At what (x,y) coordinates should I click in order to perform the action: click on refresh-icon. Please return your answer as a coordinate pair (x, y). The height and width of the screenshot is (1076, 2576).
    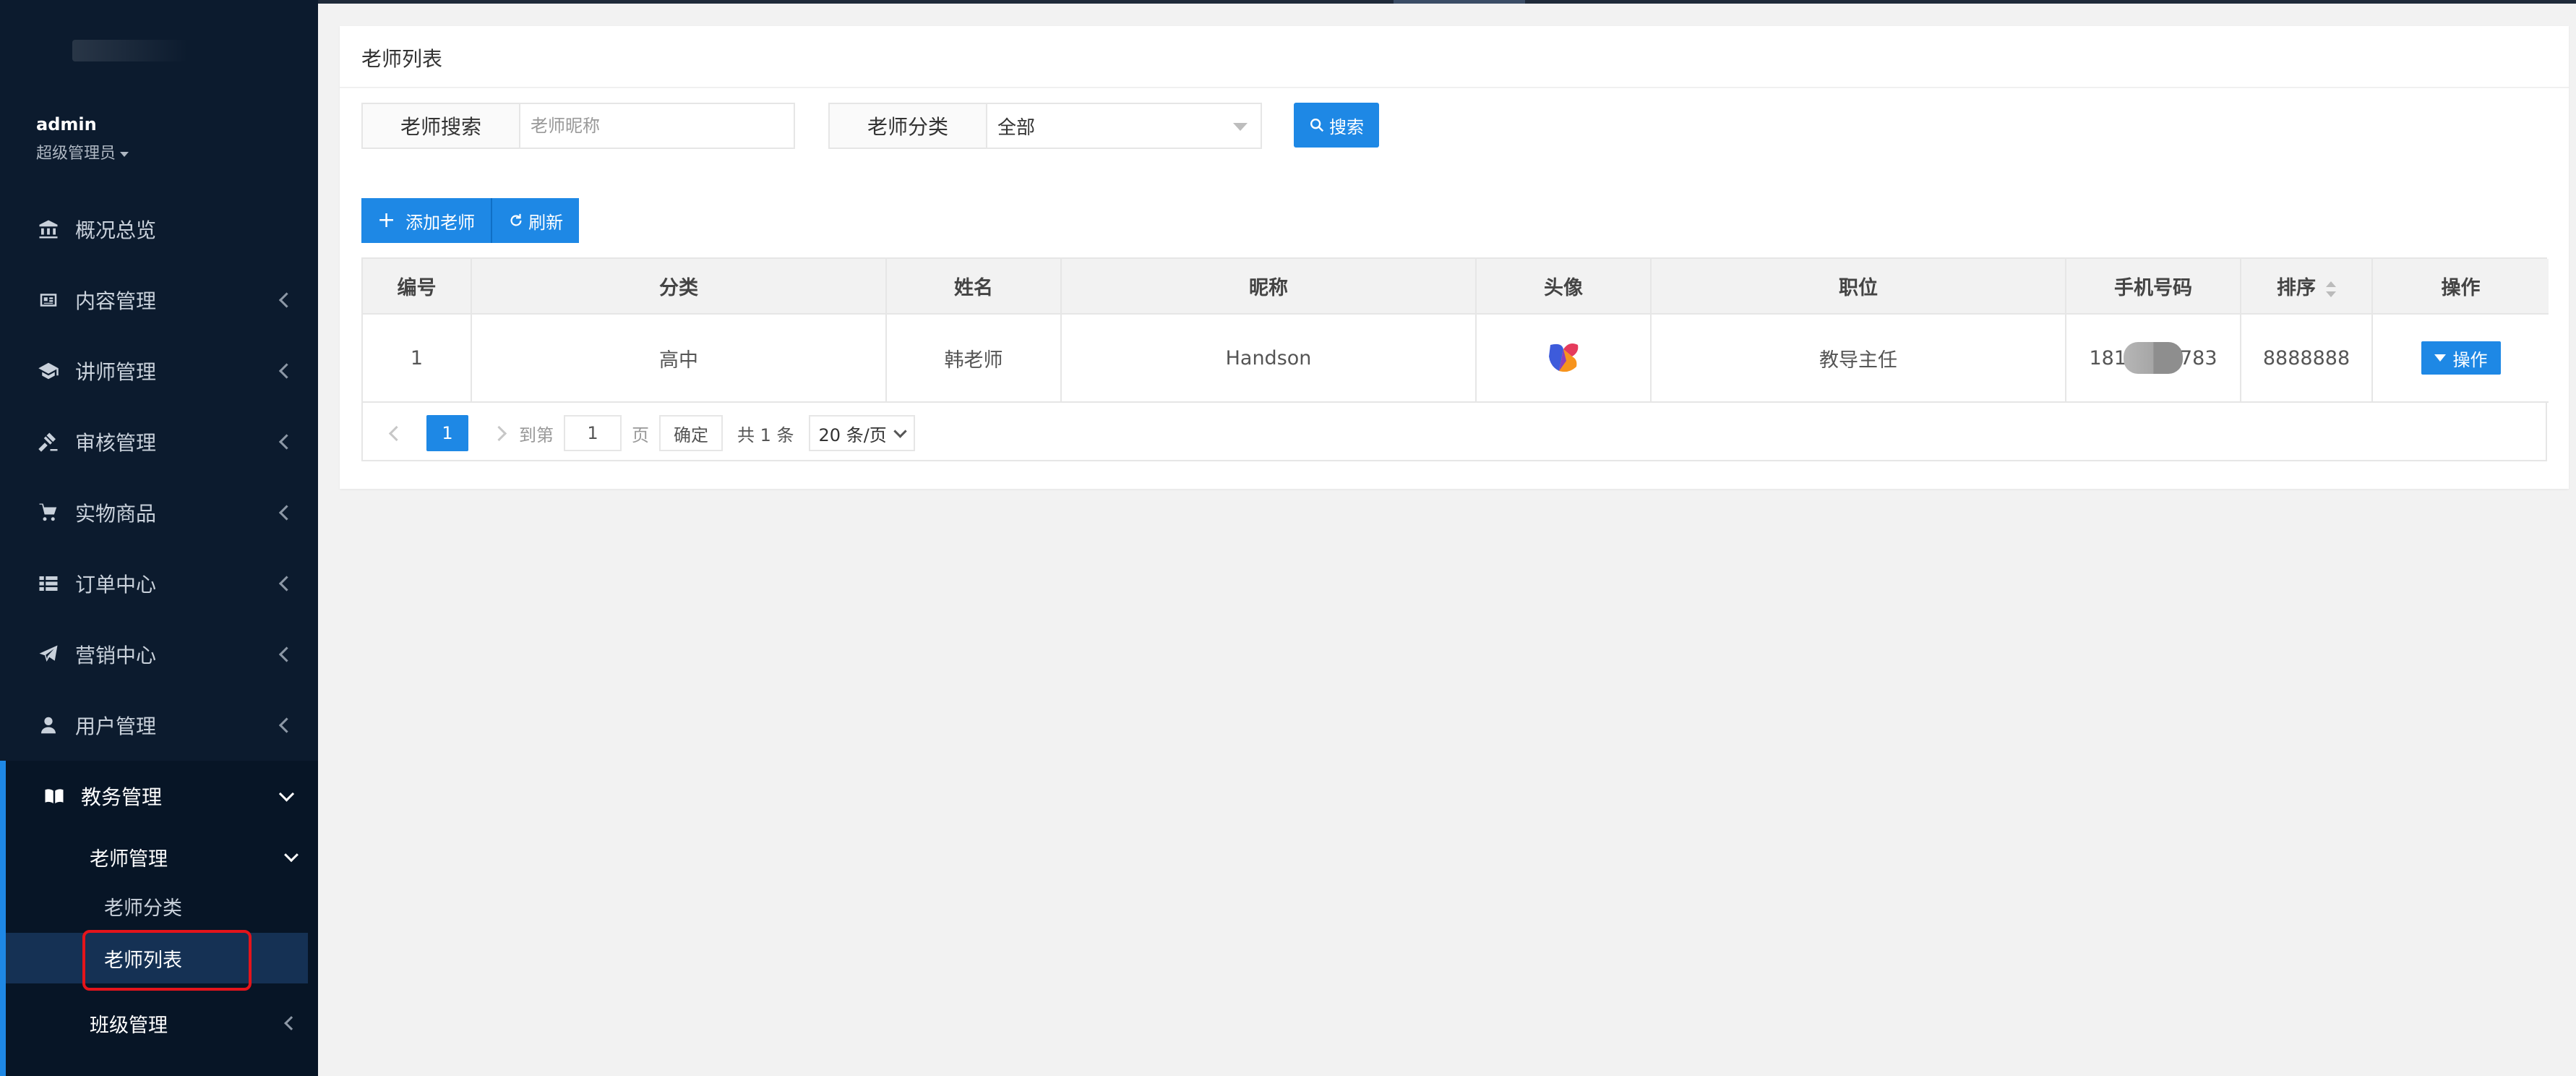
    Looking at the image, I should click on (516, 220).